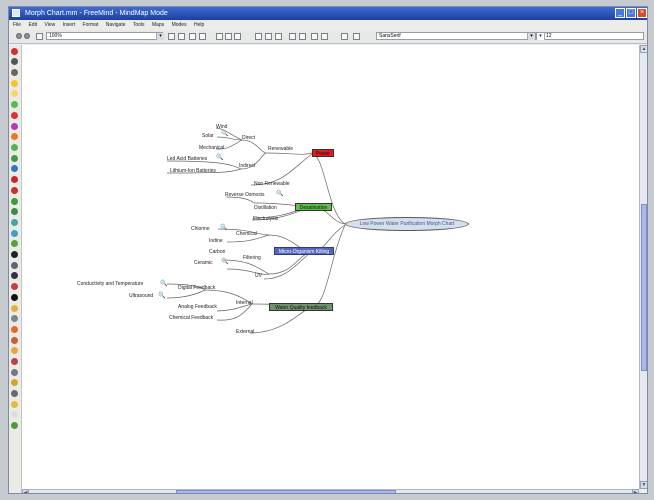 This screenshot has height=500, width=654. Describe the element at coordinates (14, 72) in the screenshot. I see `question-icon` at that location.